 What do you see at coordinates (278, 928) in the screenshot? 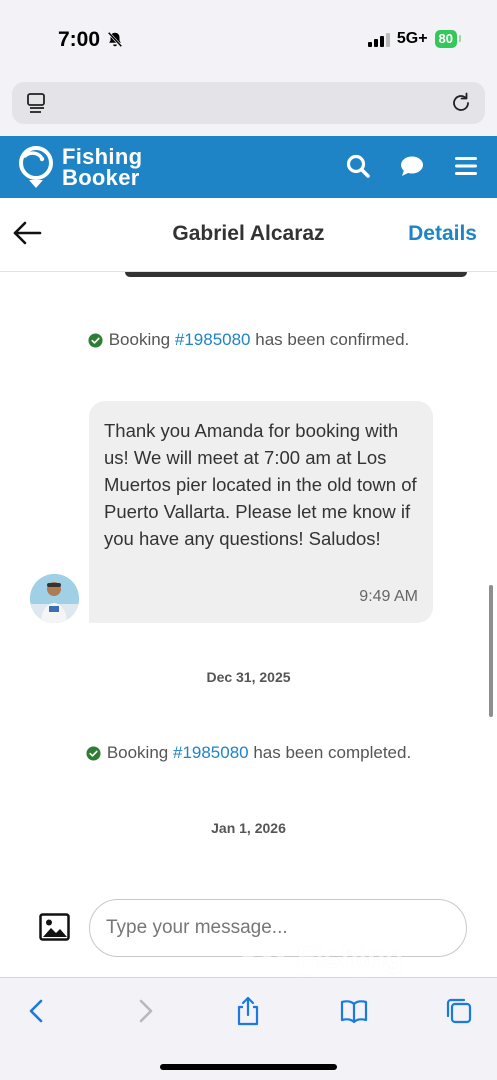
I see `message-input` at bounding box center [278, 928].